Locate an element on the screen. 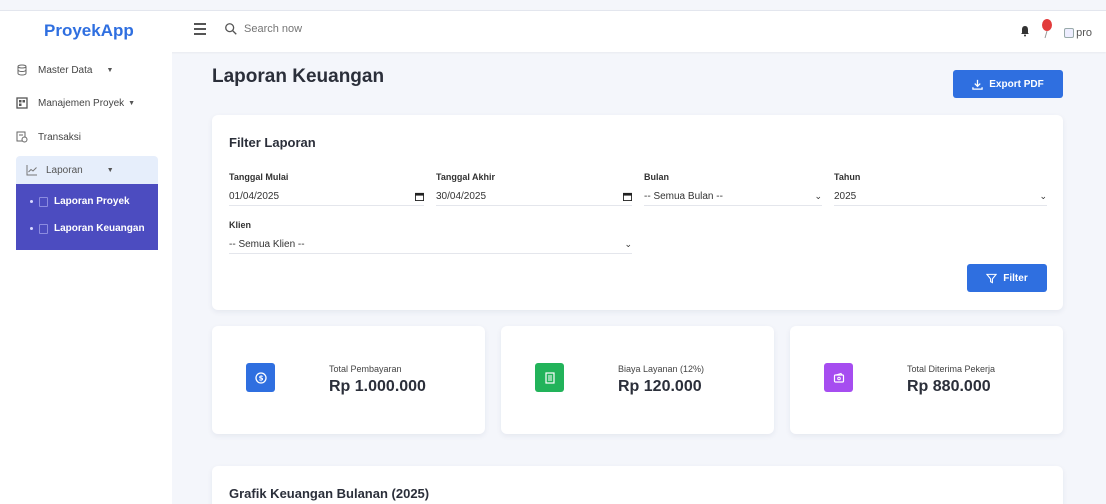 This screenshot has height=504, width=1106. filter-button: Filter is located at coordinates (1007, 278).